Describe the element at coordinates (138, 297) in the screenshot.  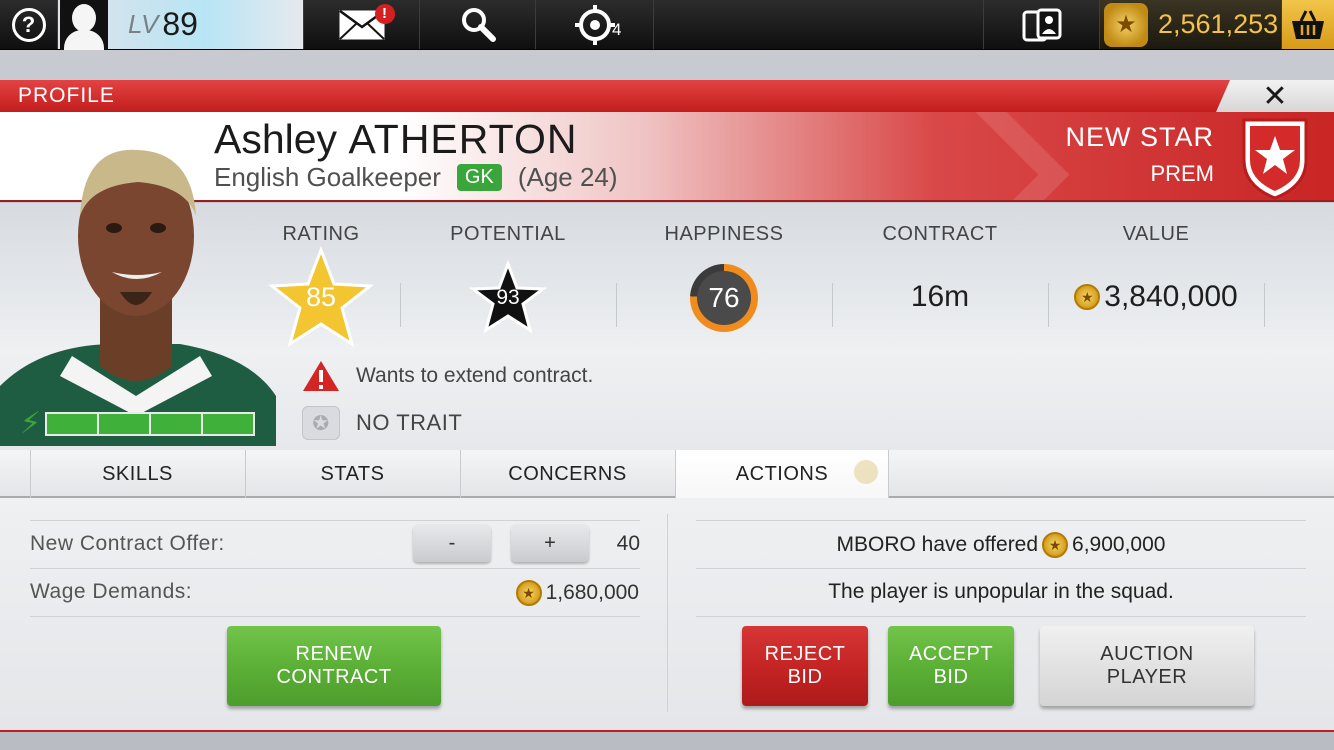
I see `player-portrait` at that location.